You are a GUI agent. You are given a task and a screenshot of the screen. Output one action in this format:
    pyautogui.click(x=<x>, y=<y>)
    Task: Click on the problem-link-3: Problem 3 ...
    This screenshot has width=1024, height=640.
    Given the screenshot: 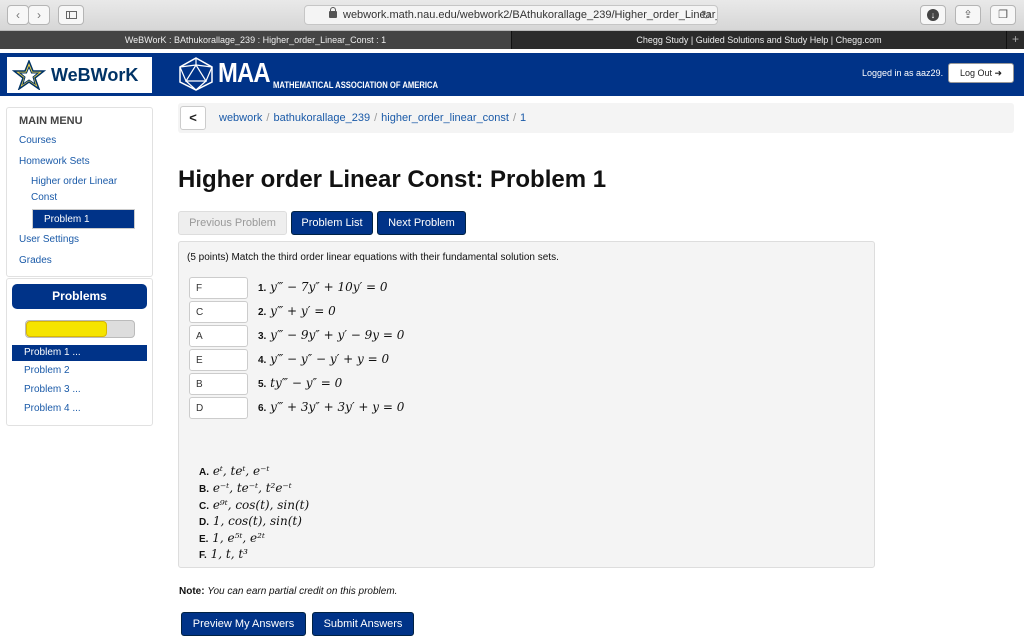 What is the action you would take?
    pyautogui.click(x=52, y=389)
    